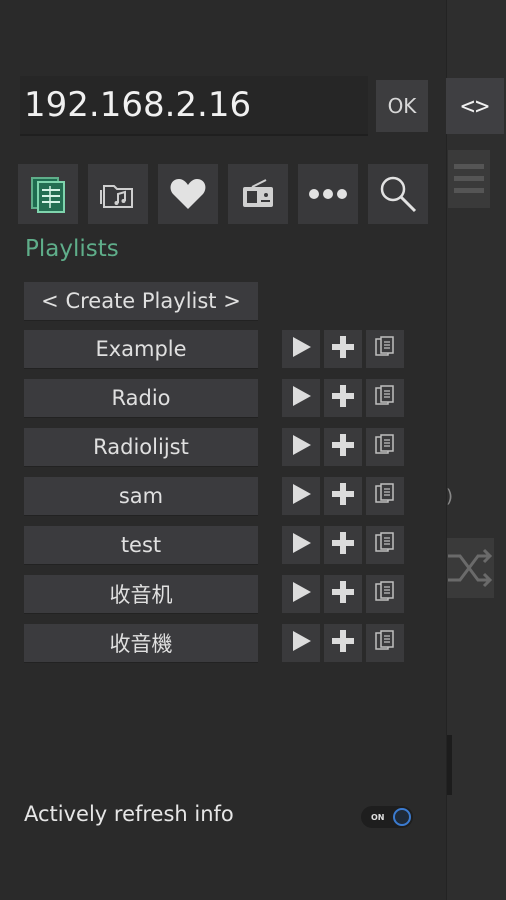 The height and width of the screenshot is (900, 506). I want to click on search-button, so click(398, 194).